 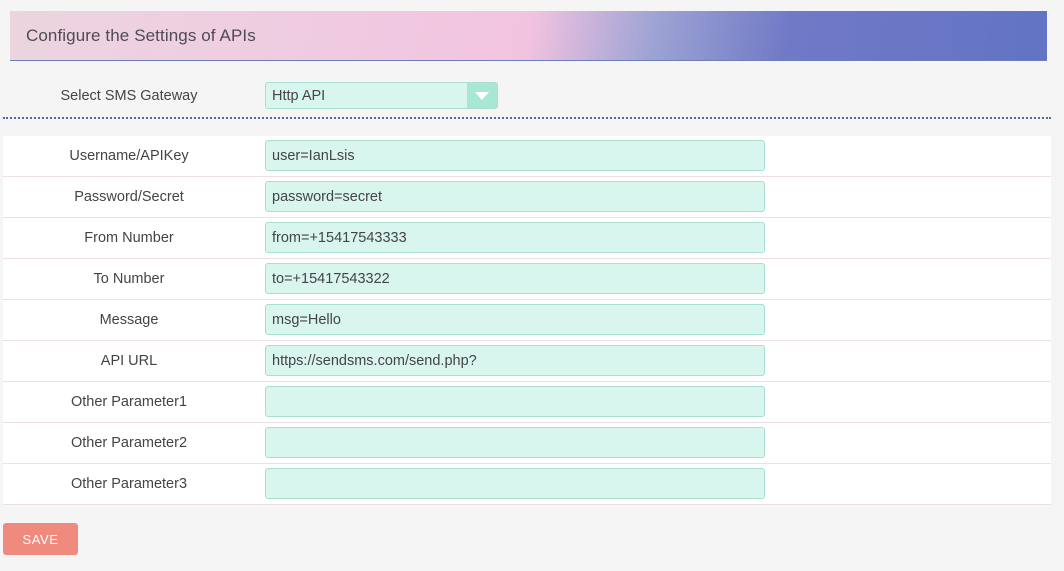 I want to click on table-row-message: Message, so click(x=527, y=320).